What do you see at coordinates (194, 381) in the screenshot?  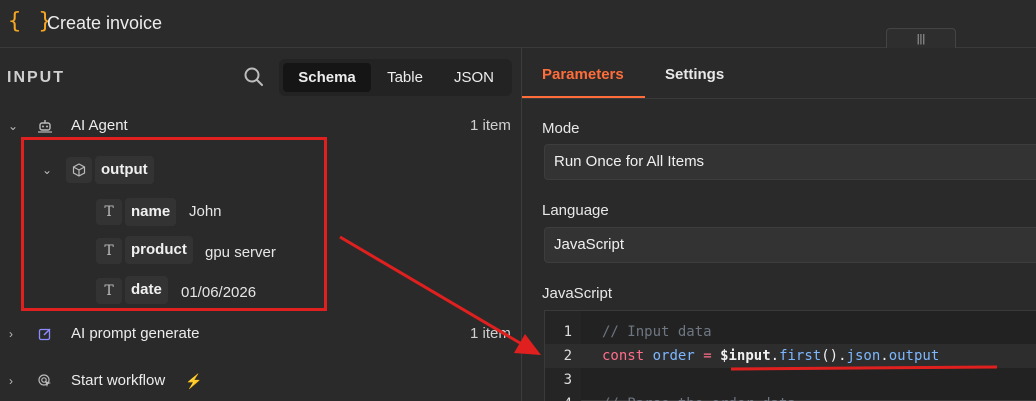 I see `lightning-icon: ⚡` at bounding box center [194, 381].